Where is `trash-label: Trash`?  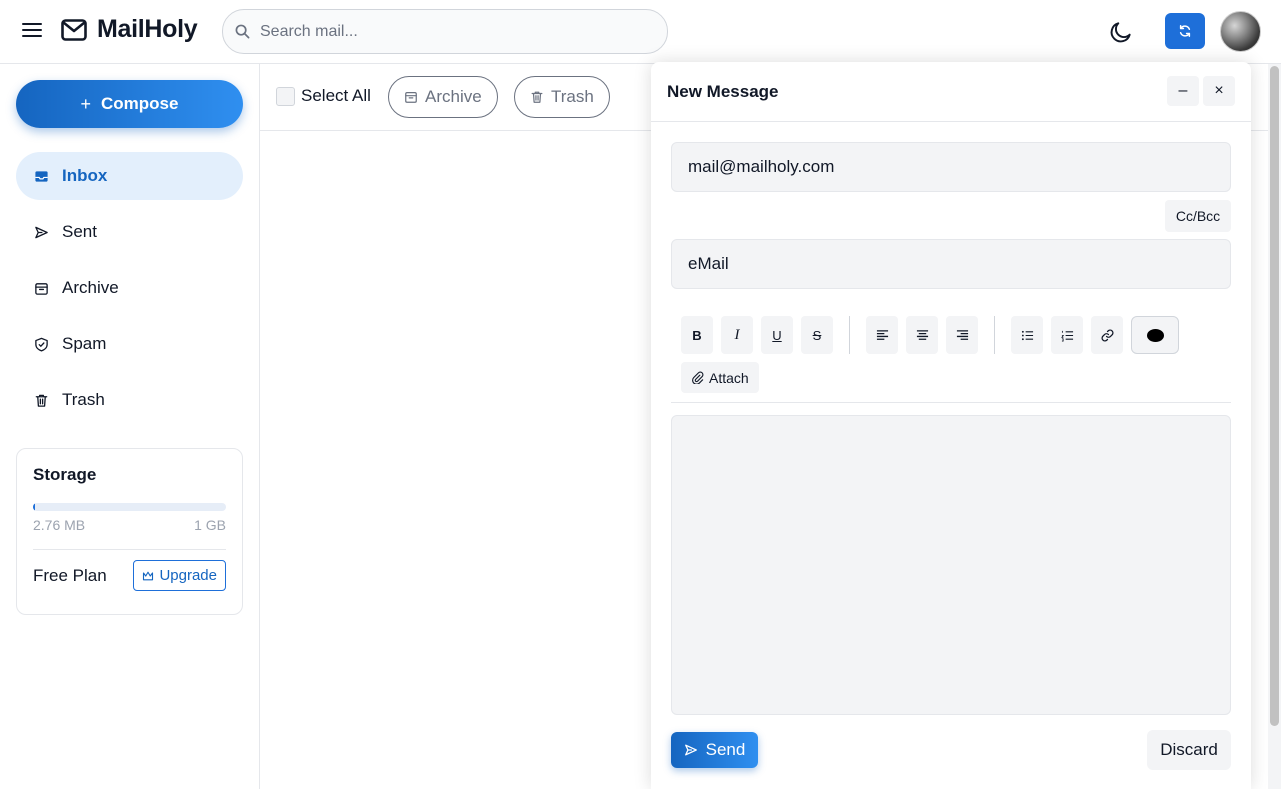 trash-label: Trash is located at coordinates (572, 96).